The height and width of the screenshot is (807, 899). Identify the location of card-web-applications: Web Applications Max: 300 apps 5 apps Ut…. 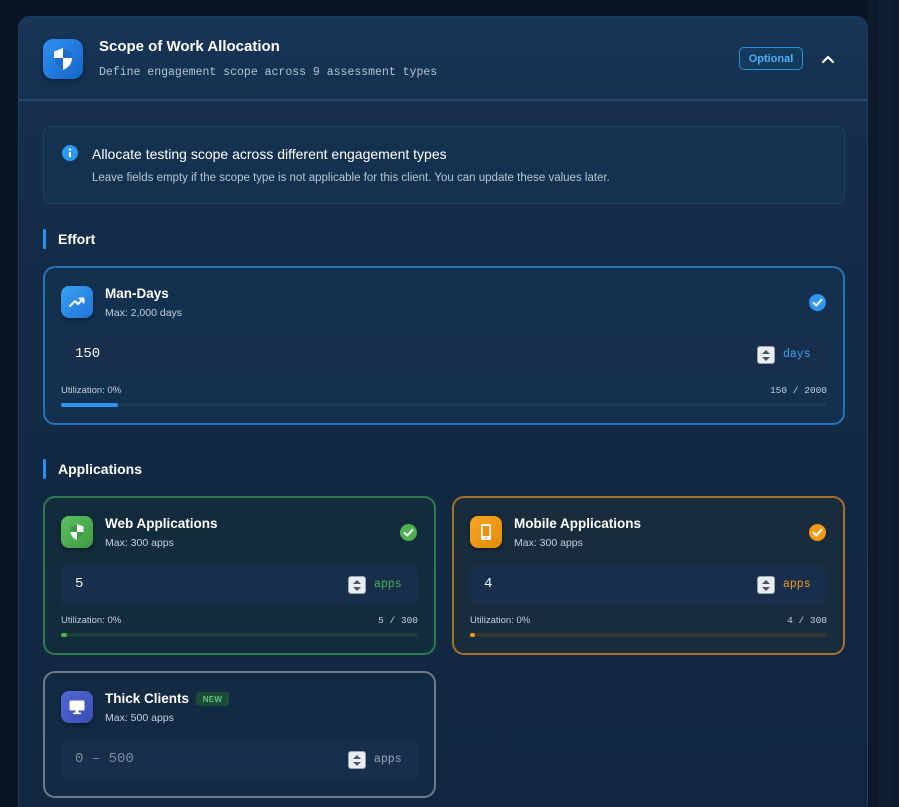
(239, 575).